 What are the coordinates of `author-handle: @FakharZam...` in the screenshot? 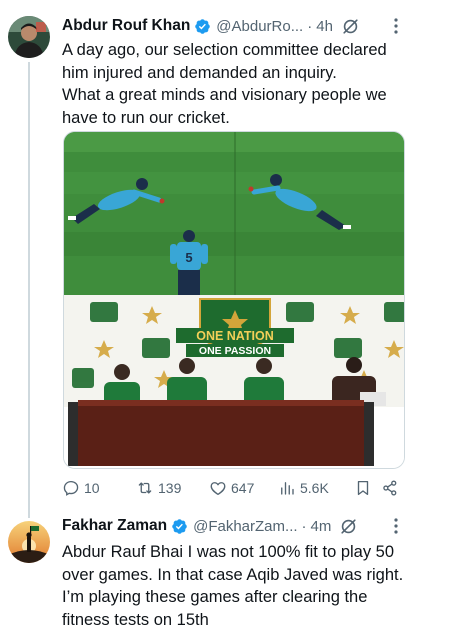 It's located at (245, 526).